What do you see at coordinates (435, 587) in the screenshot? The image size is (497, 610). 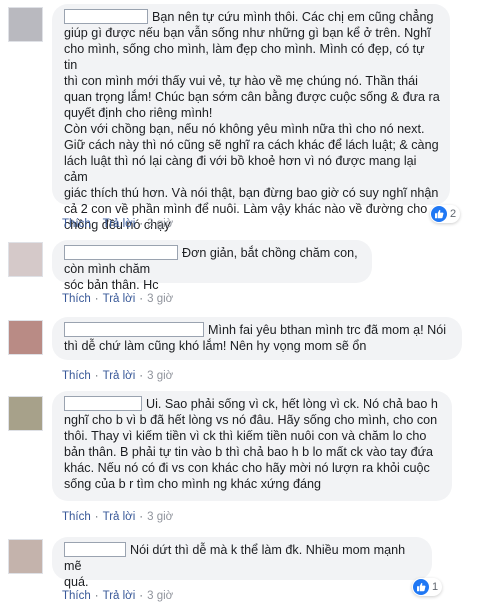 I see `reaction-count-label: 1` at bounding box center [435, 587].